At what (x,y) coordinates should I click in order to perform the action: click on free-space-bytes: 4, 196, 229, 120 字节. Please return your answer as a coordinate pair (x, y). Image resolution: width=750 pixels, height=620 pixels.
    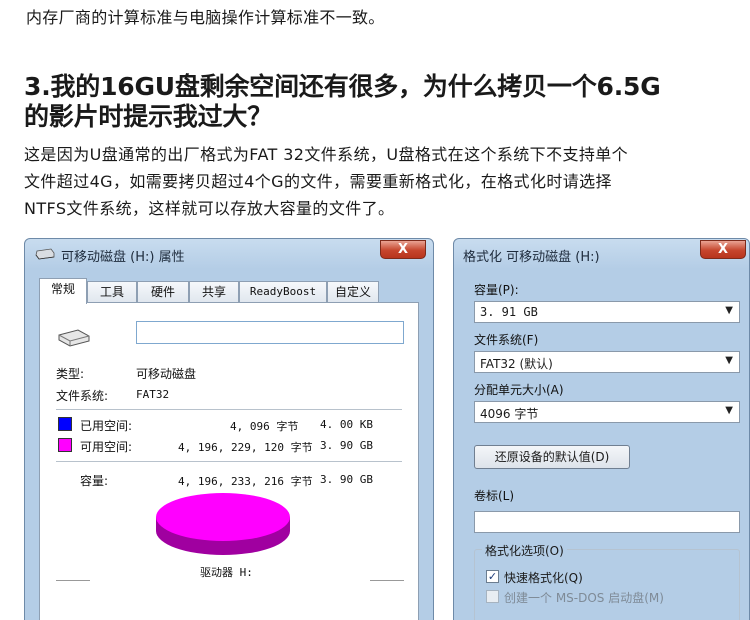
    Looking at the image, I should click on (245, 447).